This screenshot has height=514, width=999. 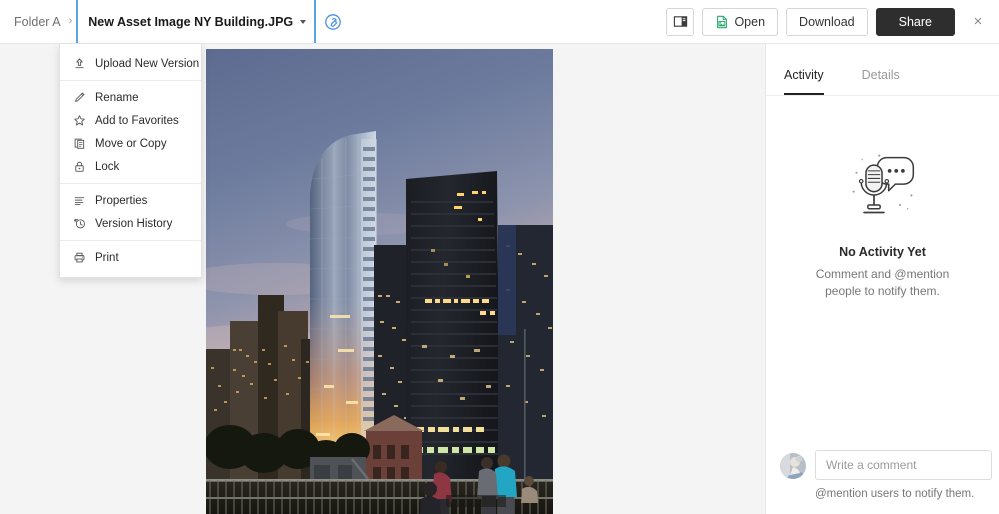 What do you see at coordinates (37, 22) in the screenshot?
I see `breadcrumb-folder-link: Folder A` at bounding box center [37, 22].